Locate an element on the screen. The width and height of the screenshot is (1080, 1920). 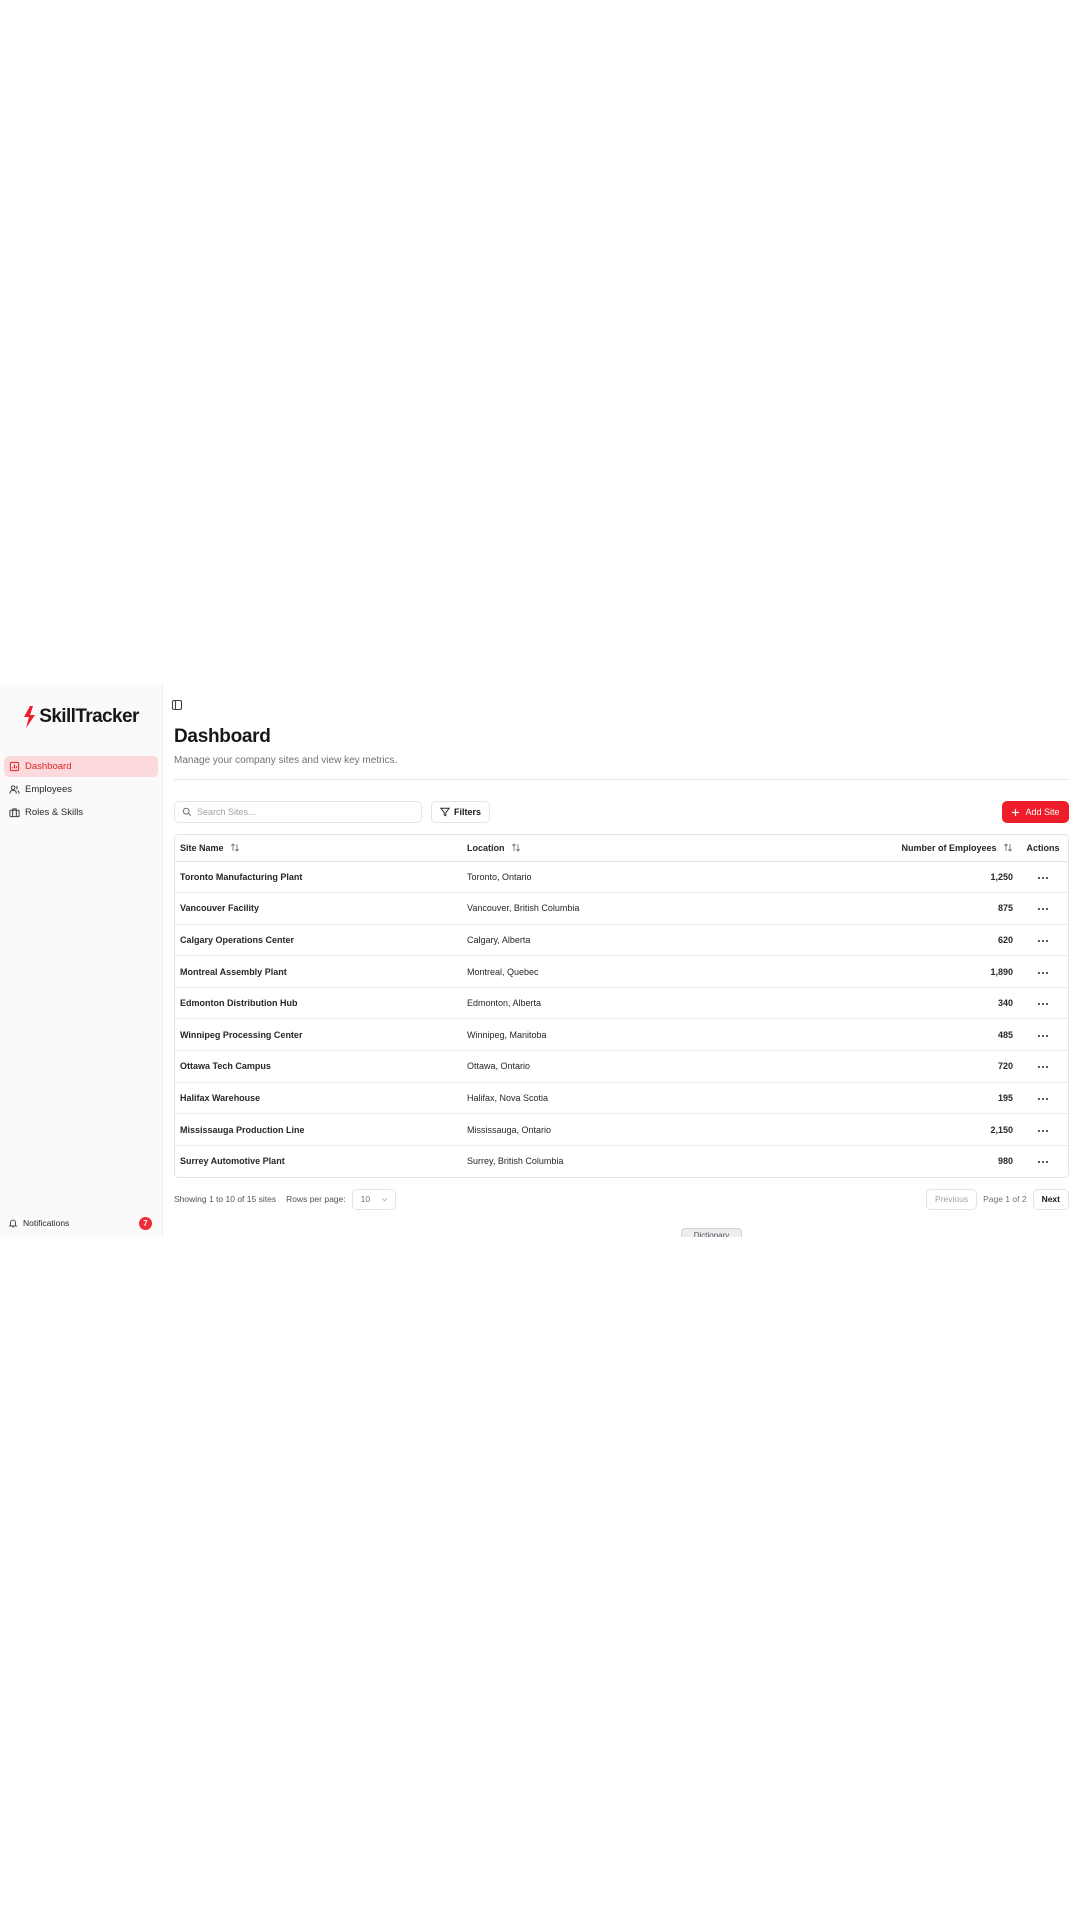
site-name-cell: Mississauga Production Line is located at coordinates (318, 1129).